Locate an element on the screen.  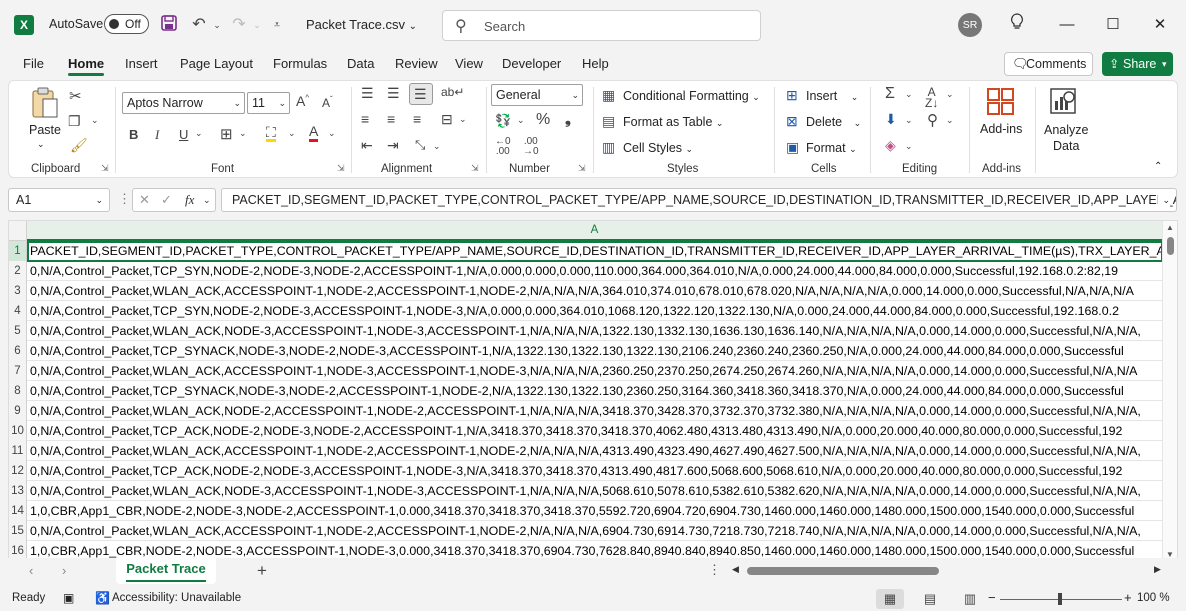
merge-dropdown-icon: ⌄ is located at coordinates (463, 119).